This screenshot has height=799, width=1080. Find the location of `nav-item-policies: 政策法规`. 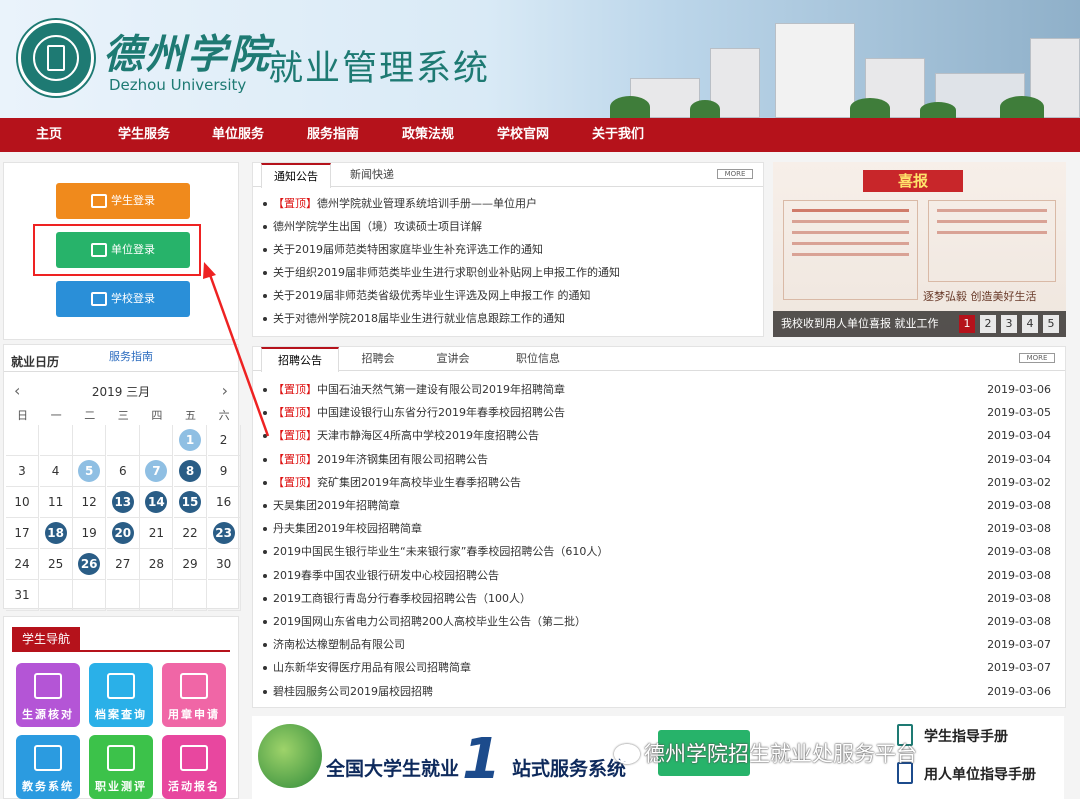

nav-item-policies: 政策法规 is located at coordinates (428, 135).